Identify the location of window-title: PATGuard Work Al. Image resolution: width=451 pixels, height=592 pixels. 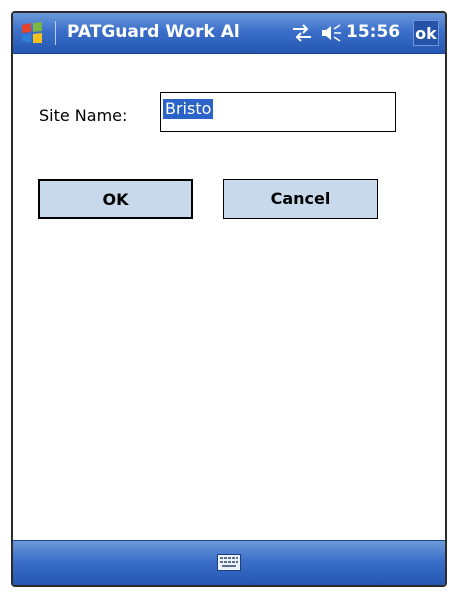
(153, 32).